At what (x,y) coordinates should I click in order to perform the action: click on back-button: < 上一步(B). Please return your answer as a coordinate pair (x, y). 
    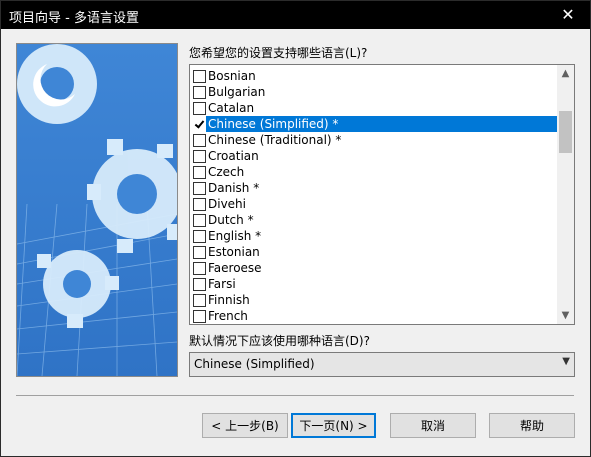
    Looking at the image, I should click on (245, 425).